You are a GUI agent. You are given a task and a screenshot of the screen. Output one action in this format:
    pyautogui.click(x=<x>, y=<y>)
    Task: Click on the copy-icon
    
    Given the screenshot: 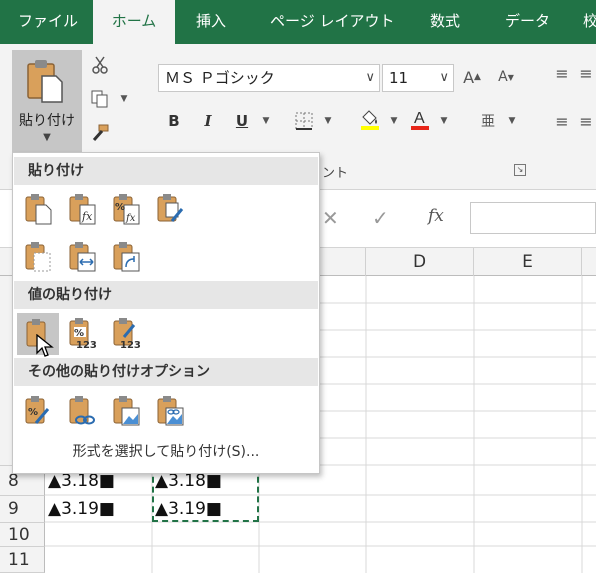 What is the action you would take?
    pyautogui.click(x=100, y=99)
    